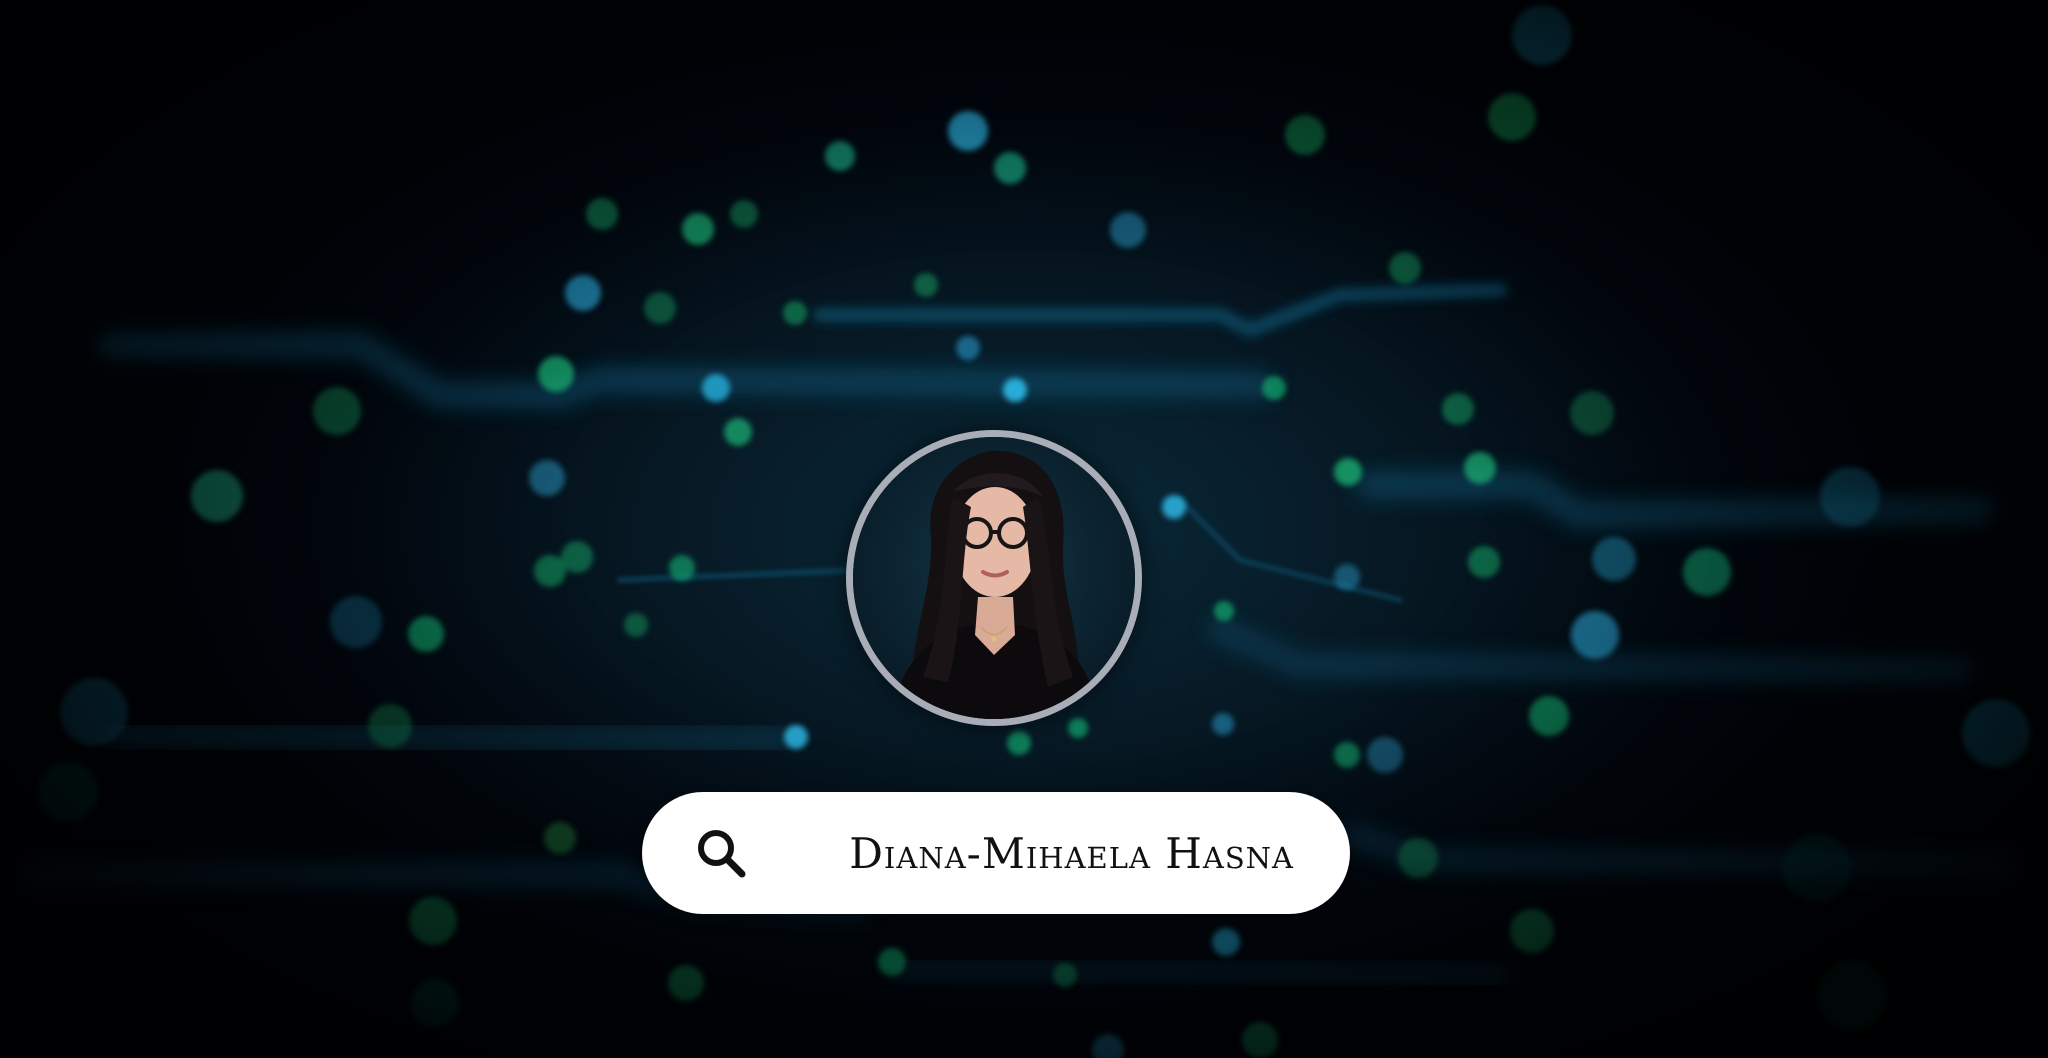 The height and width of the screenshot is (1058, 2048). What do you see at coordinates (721, 853) in the screenshot?
I see `search-icon` at bounding box center [721, 853].